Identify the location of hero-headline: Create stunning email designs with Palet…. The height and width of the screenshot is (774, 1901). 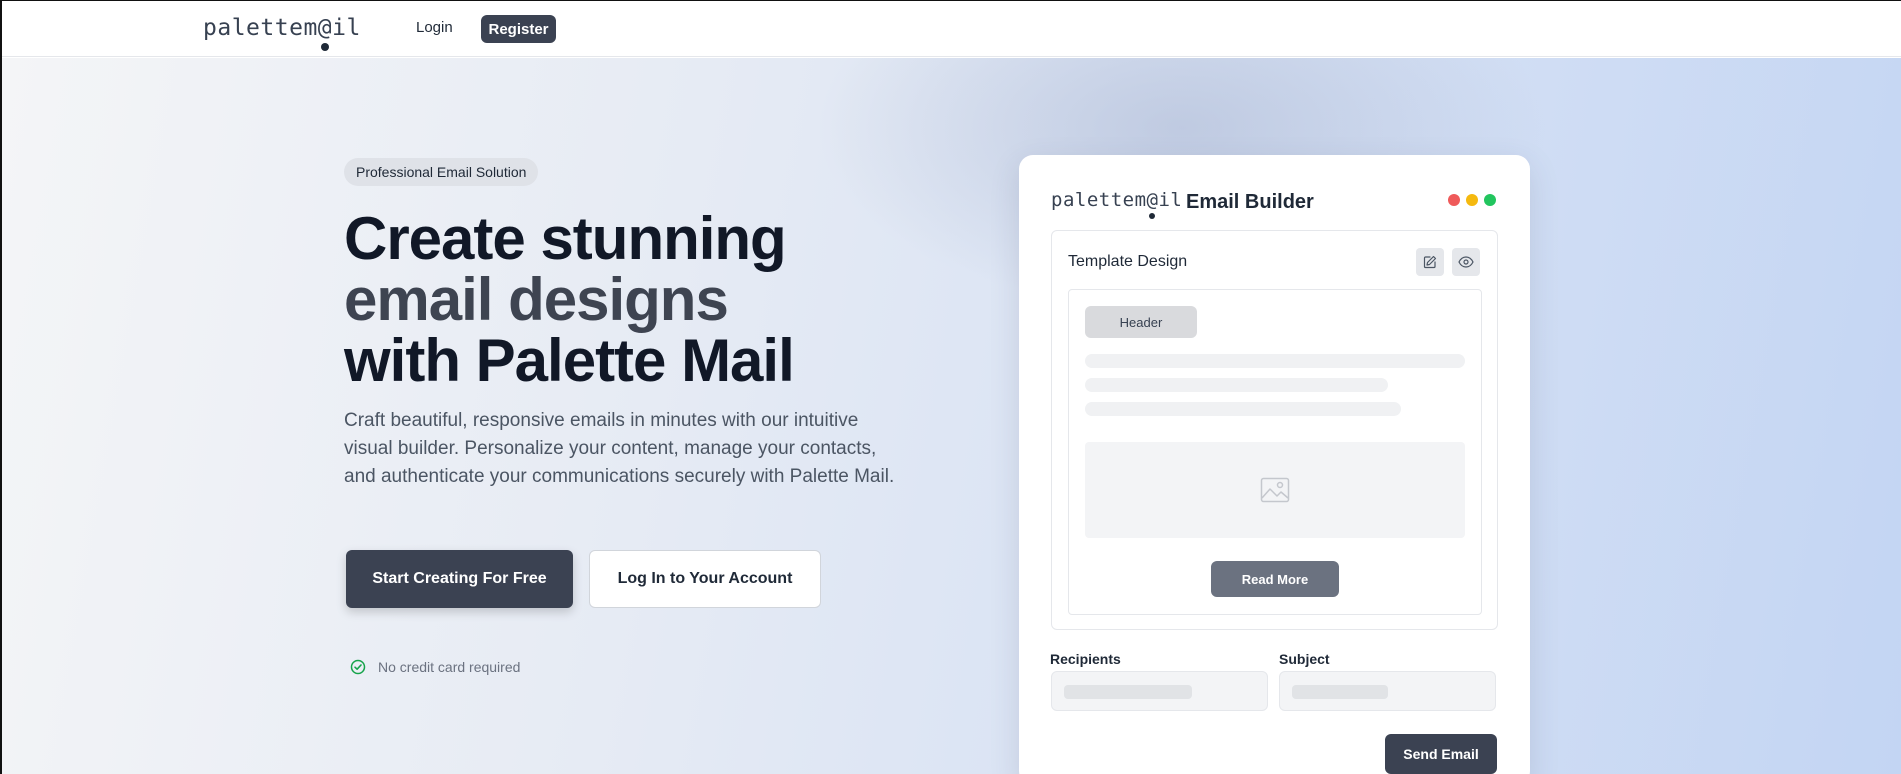
(569, 299).